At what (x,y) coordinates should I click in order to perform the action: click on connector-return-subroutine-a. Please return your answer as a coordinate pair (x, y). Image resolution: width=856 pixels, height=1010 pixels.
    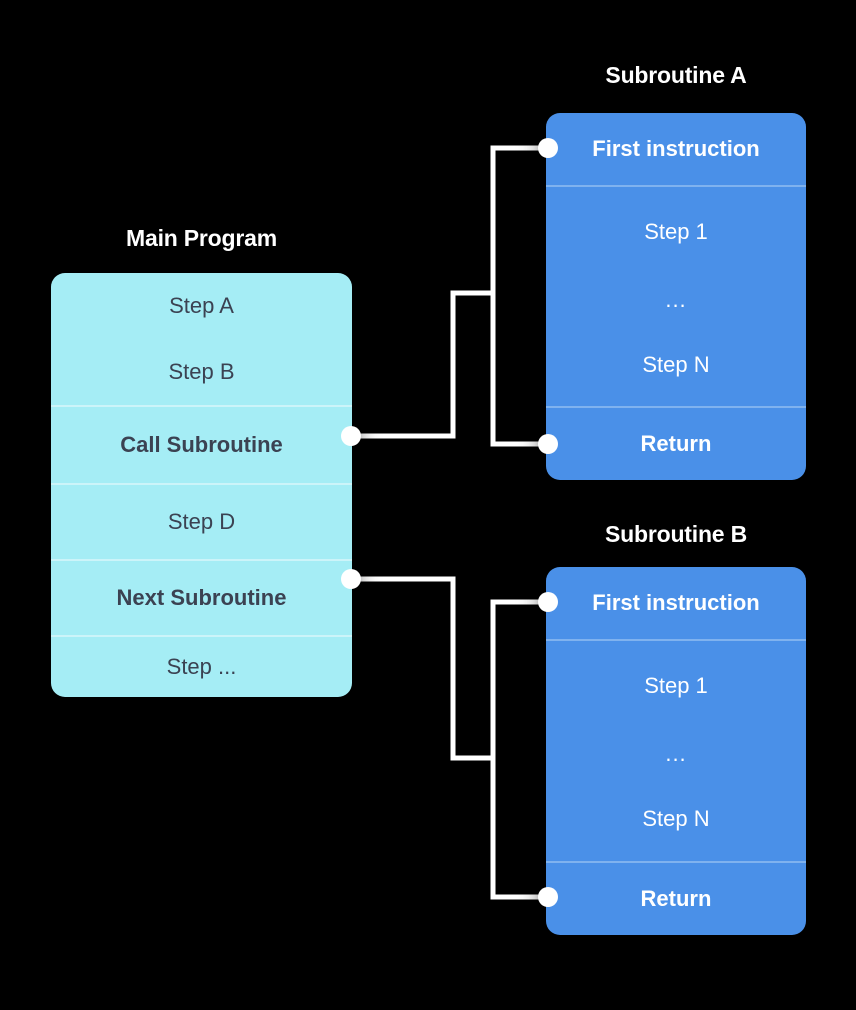
    Looking at the image, I should click on (519, 368).